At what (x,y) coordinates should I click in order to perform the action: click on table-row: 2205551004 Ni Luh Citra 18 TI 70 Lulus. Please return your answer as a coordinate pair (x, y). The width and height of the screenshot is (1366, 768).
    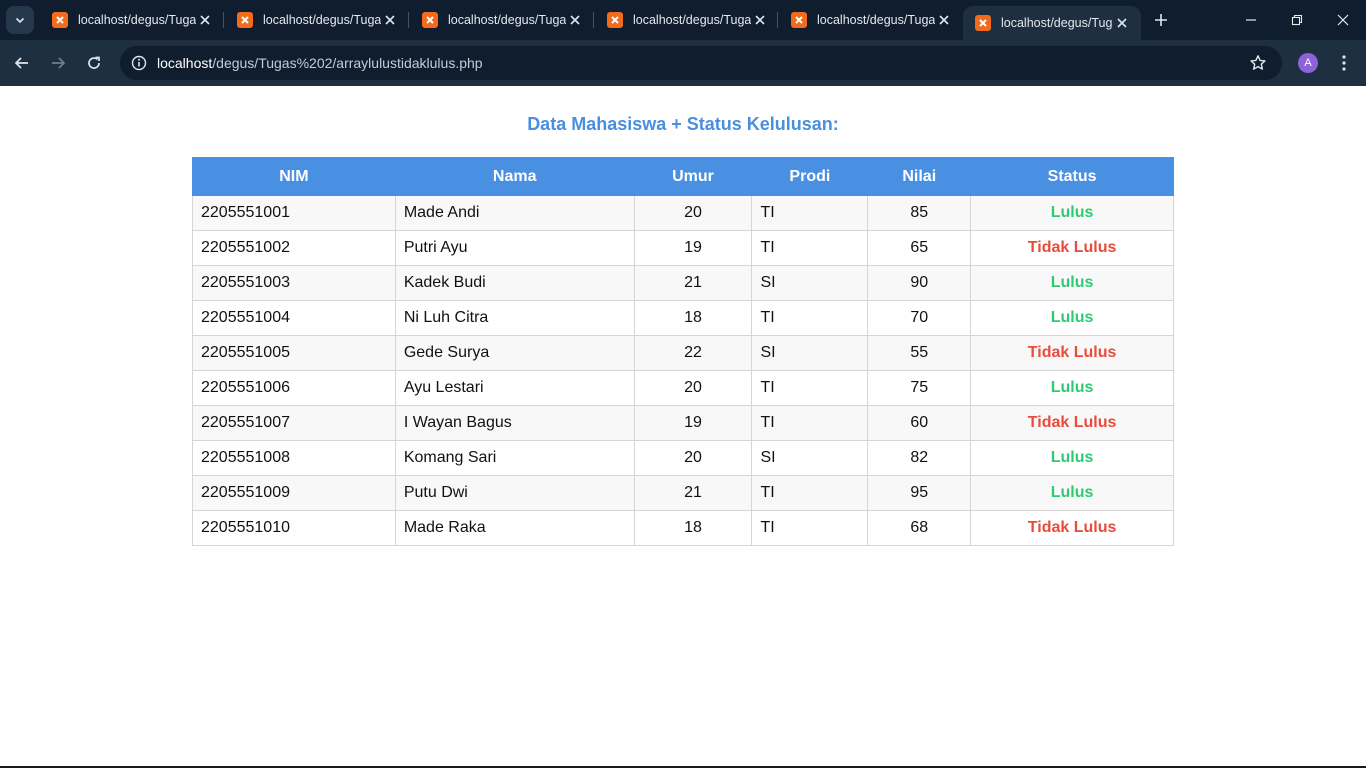
    Looking at the image, I should click on (683, 318).